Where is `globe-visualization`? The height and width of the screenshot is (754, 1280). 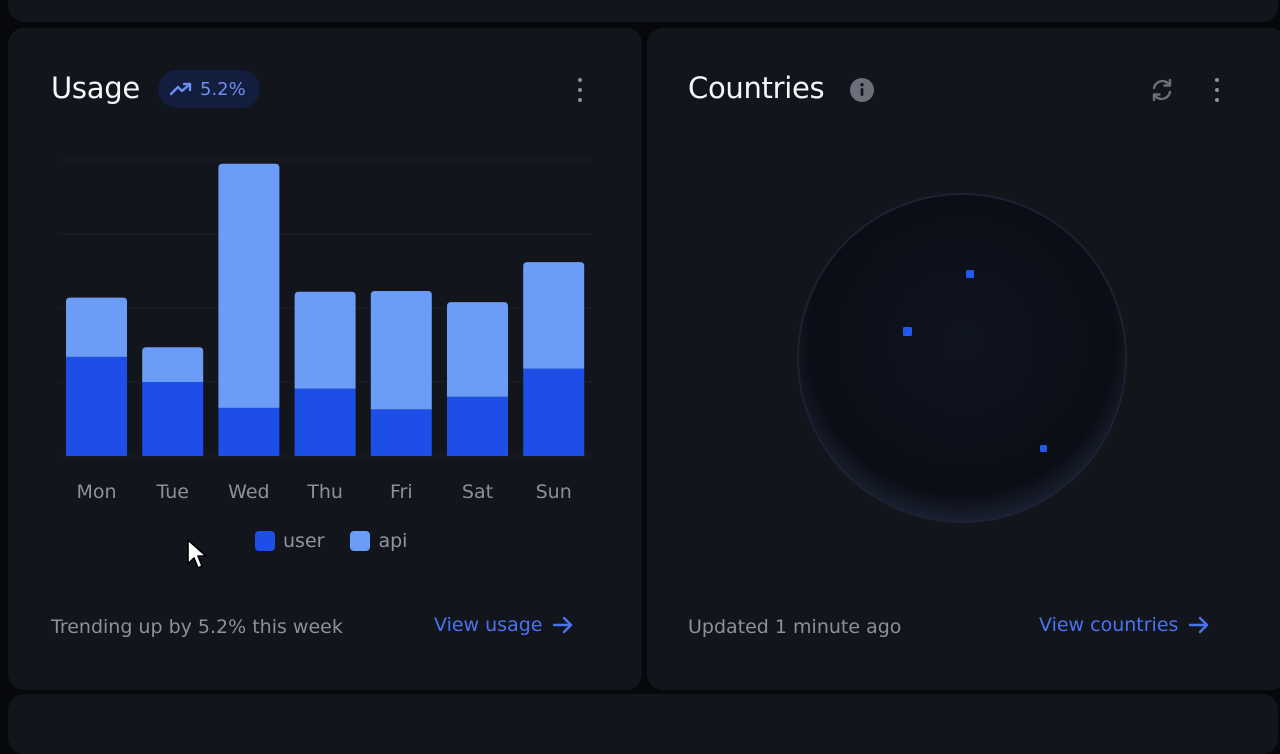 globe-visualization is located at coordinates (962, 358).